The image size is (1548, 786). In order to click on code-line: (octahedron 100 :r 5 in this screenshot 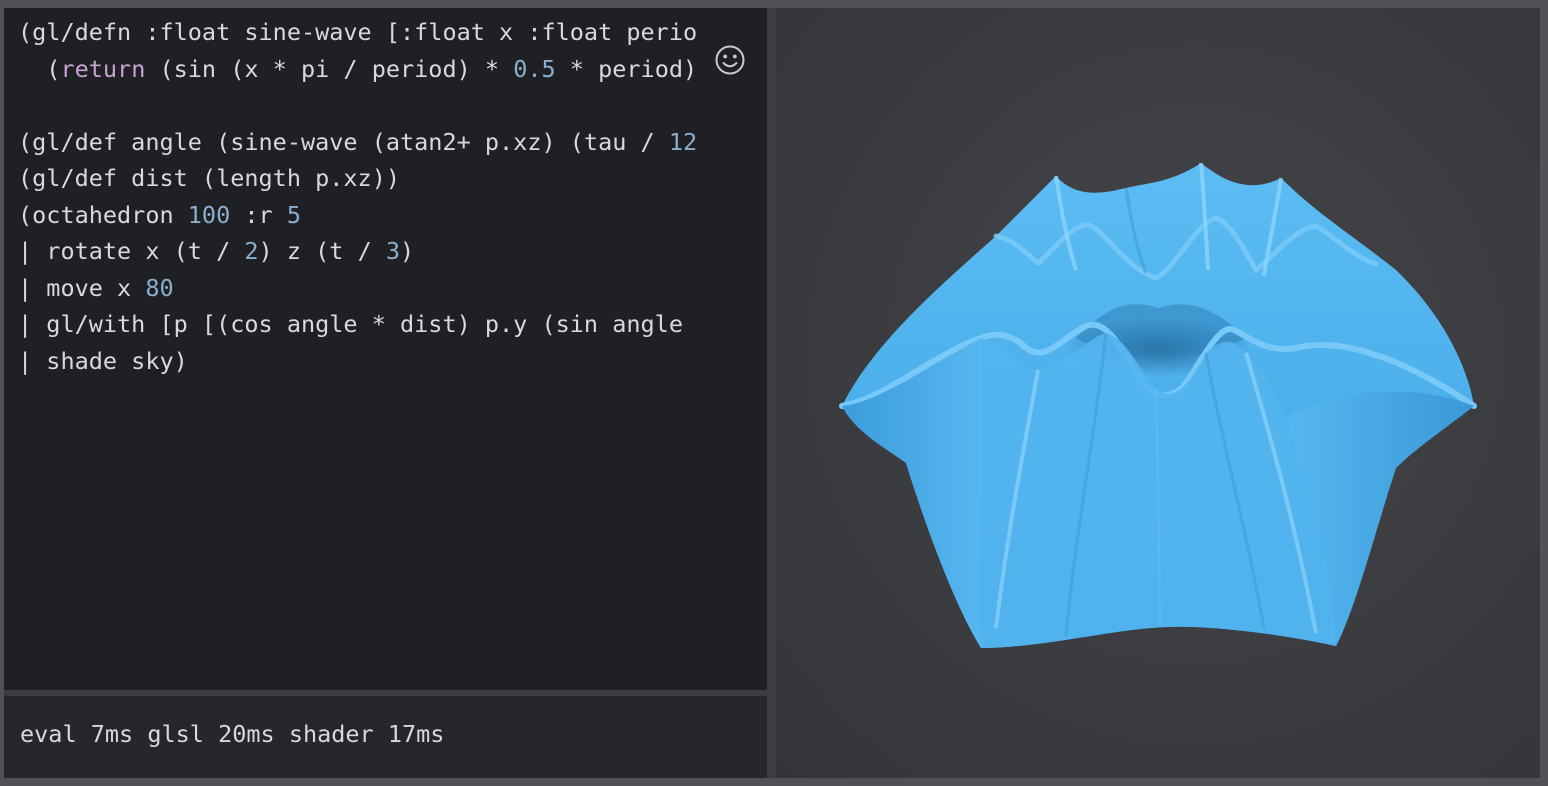, I will do `click(357, 215)`.